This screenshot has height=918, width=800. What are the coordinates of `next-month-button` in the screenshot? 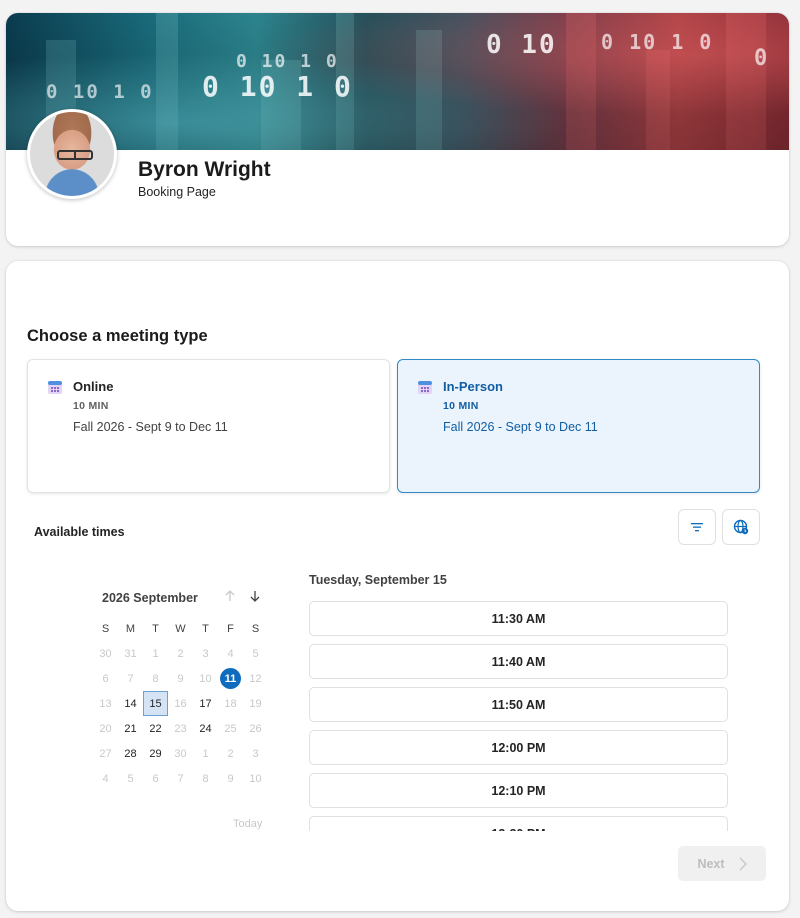 It's located at (255, 596).